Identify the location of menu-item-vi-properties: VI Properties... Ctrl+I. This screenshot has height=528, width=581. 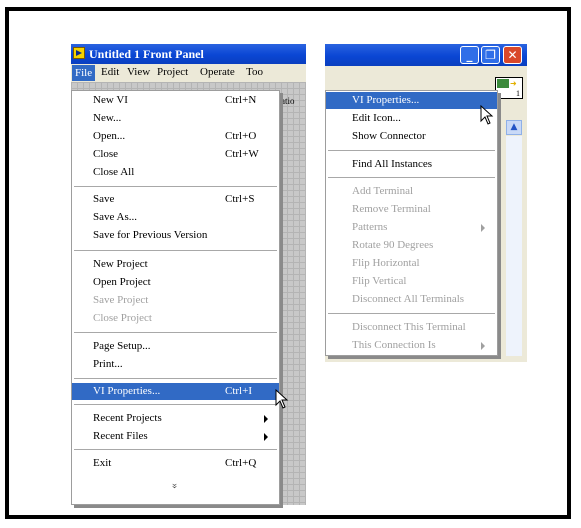
(175, 391).